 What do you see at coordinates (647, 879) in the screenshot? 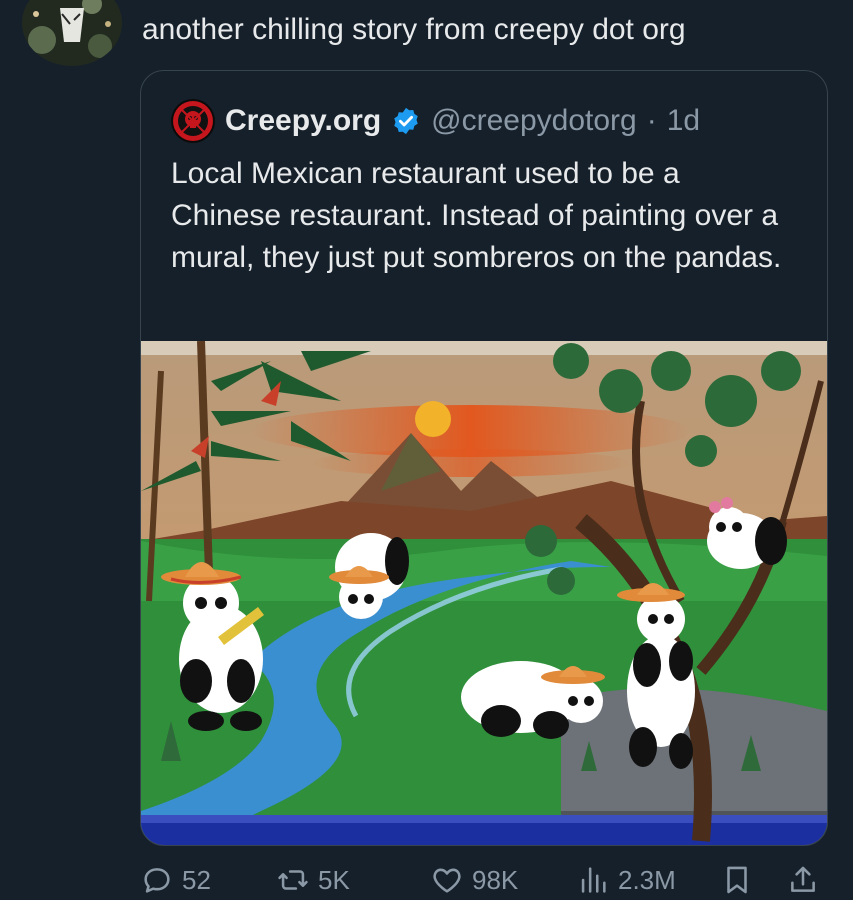
I see `view-count: 2.3M` at bounding box center [647, 879].